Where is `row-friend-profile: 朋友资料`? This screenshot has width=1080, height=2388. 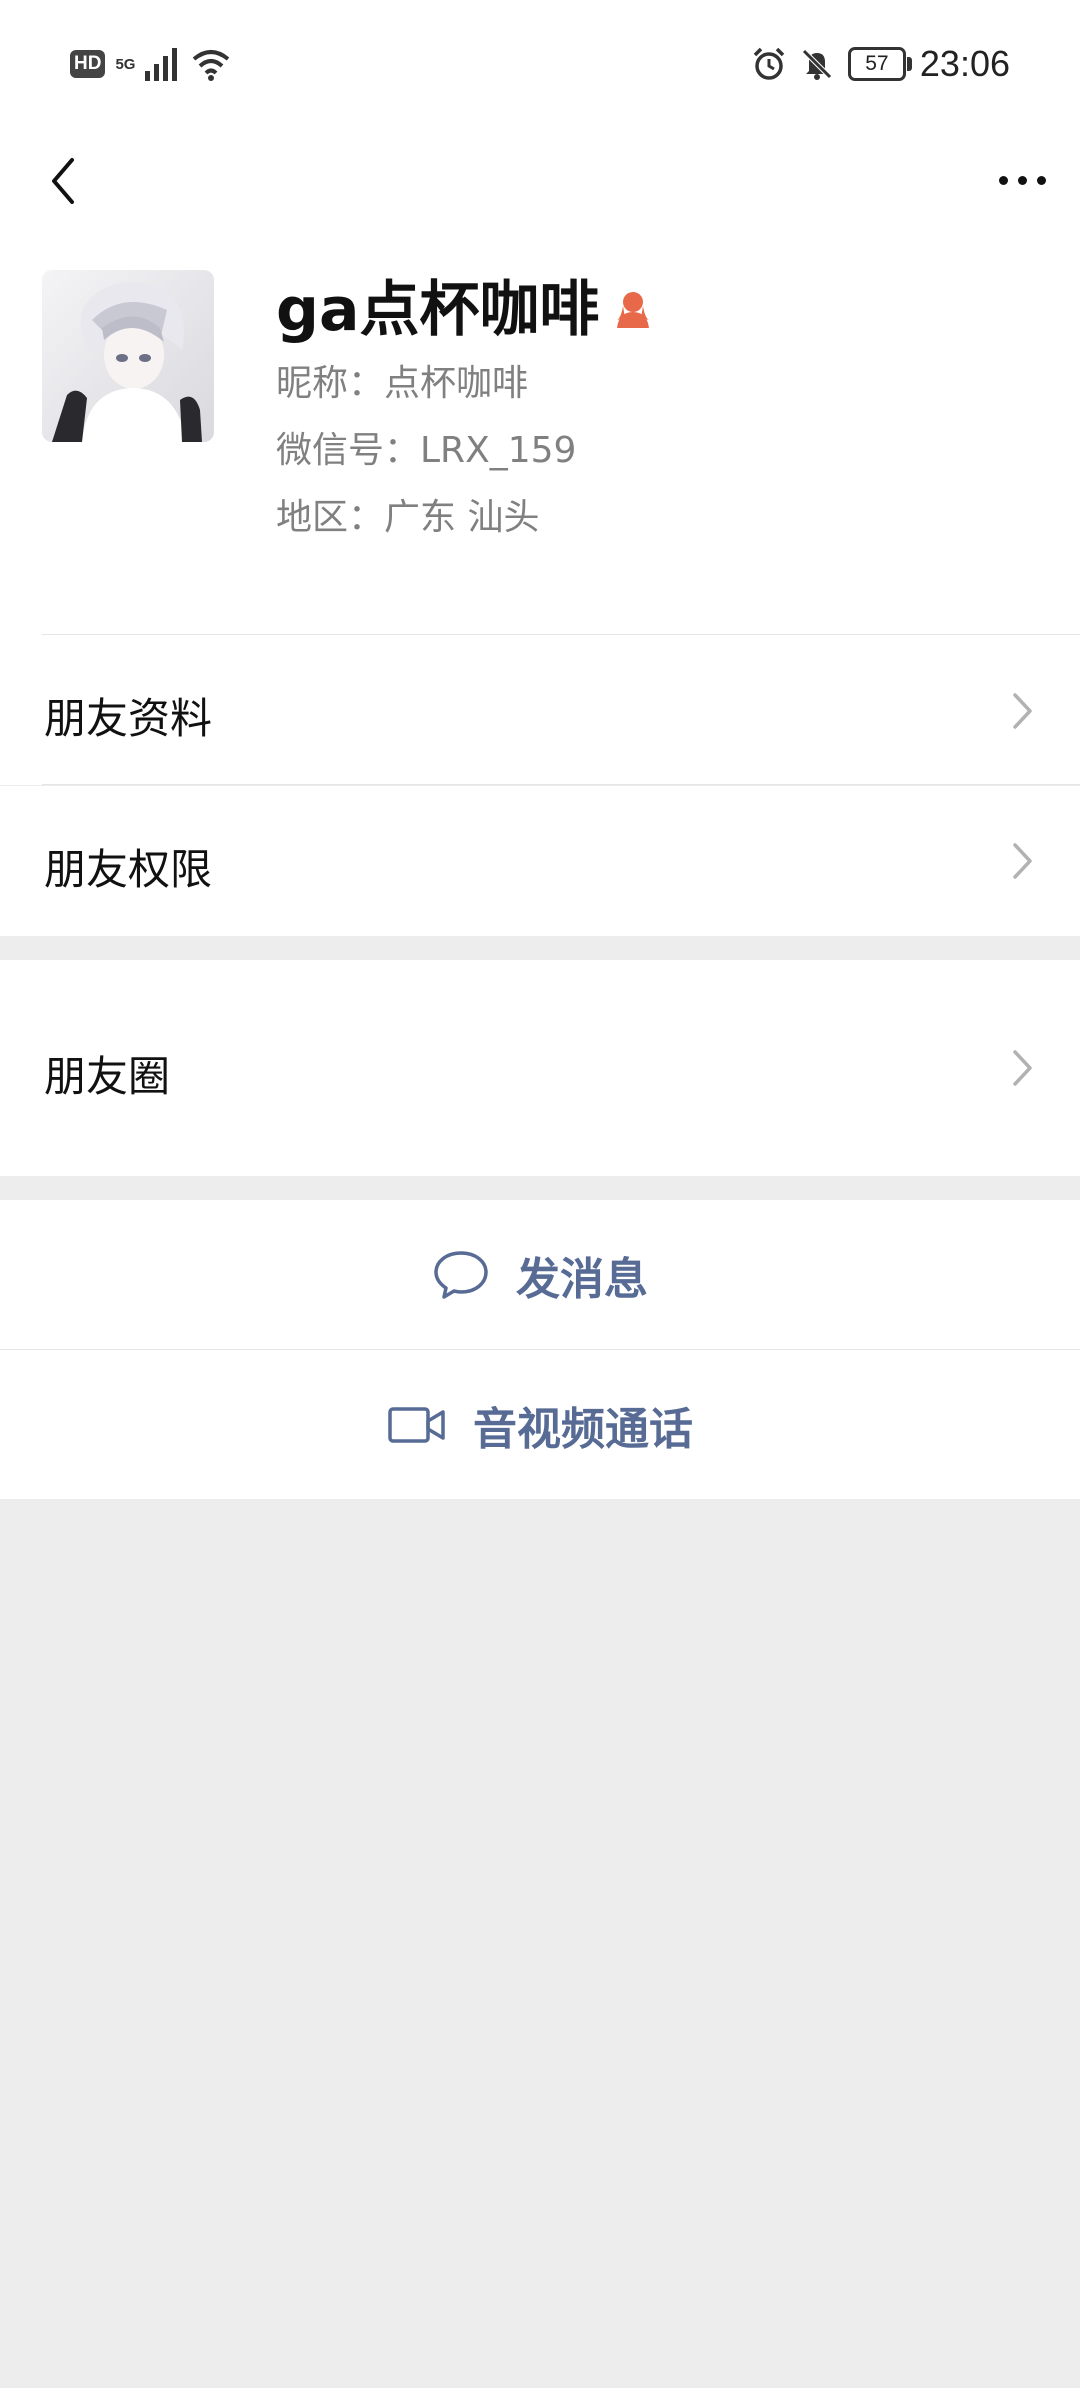
row-friend-profile: 朋友资料 is located at coordinates (540, 710).